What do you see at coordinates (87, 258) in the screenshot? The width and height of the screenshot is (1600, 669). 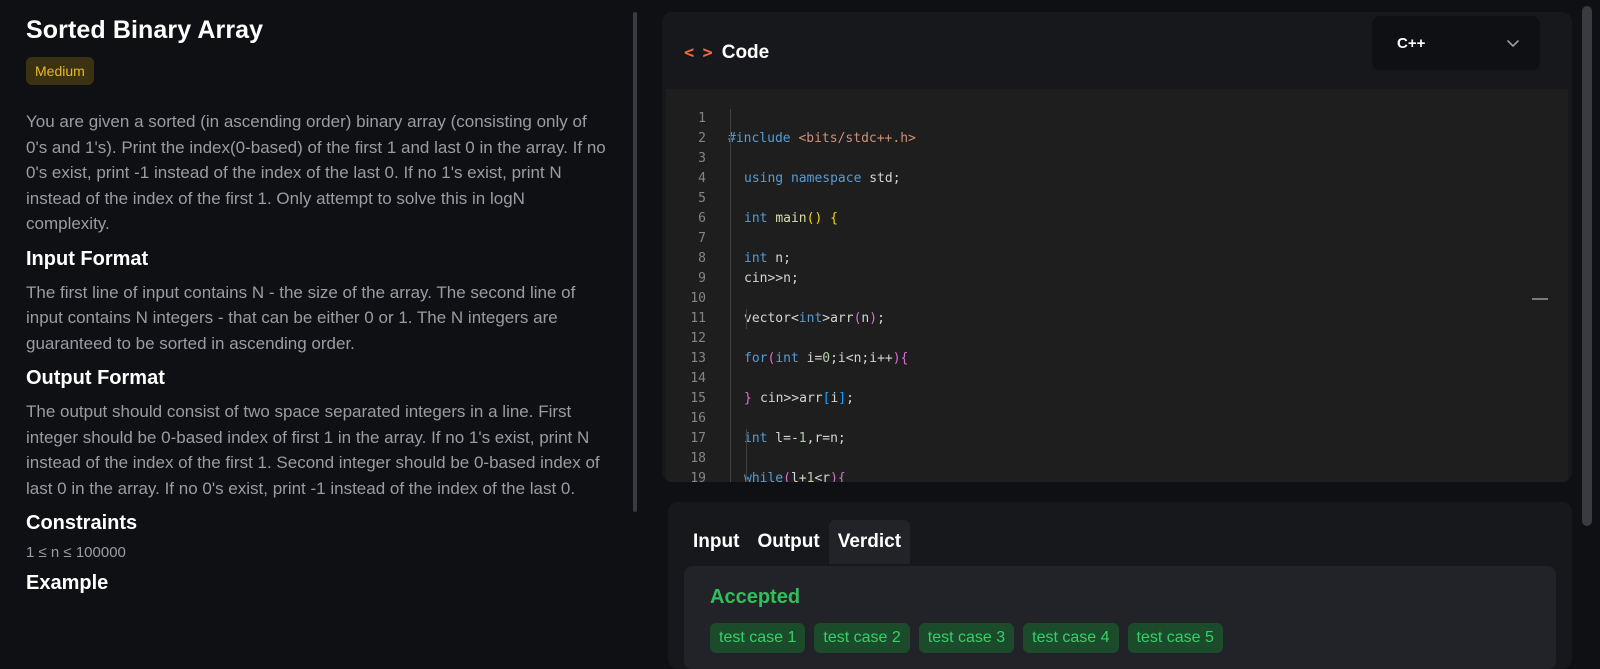 I see `input-format-heading: Input Format` at bounding box center [87, 258].